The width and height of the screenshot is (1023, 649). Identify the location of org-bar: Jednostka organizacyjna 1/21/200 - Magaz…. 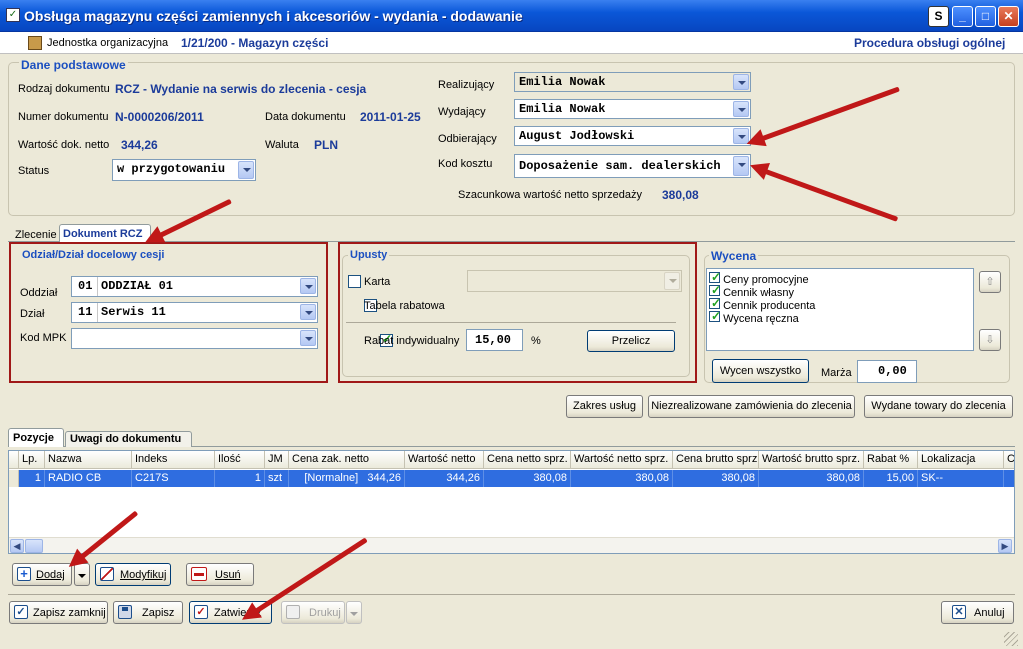
(511, 43).